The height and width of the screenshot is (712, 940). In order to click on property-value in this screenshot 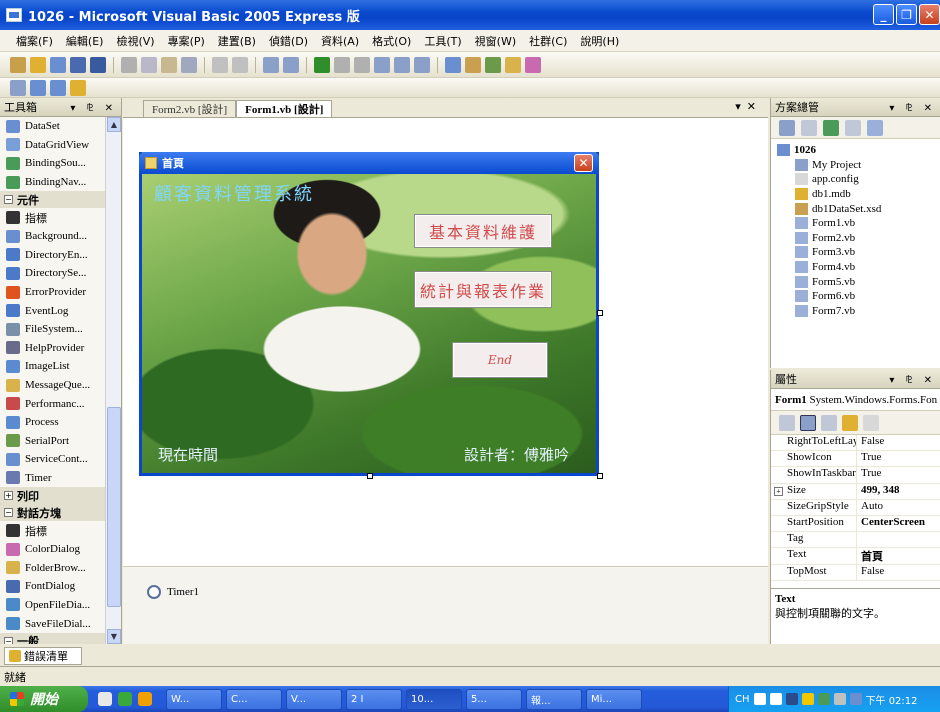, I will do `click(859, 539)`.